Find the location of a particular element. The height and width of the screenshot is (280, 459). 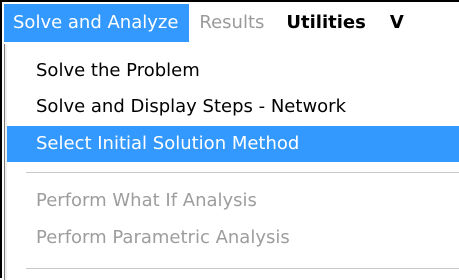

menu-bar: Solve and Analyze Results Utilities V is located at coordinates (231, 23).